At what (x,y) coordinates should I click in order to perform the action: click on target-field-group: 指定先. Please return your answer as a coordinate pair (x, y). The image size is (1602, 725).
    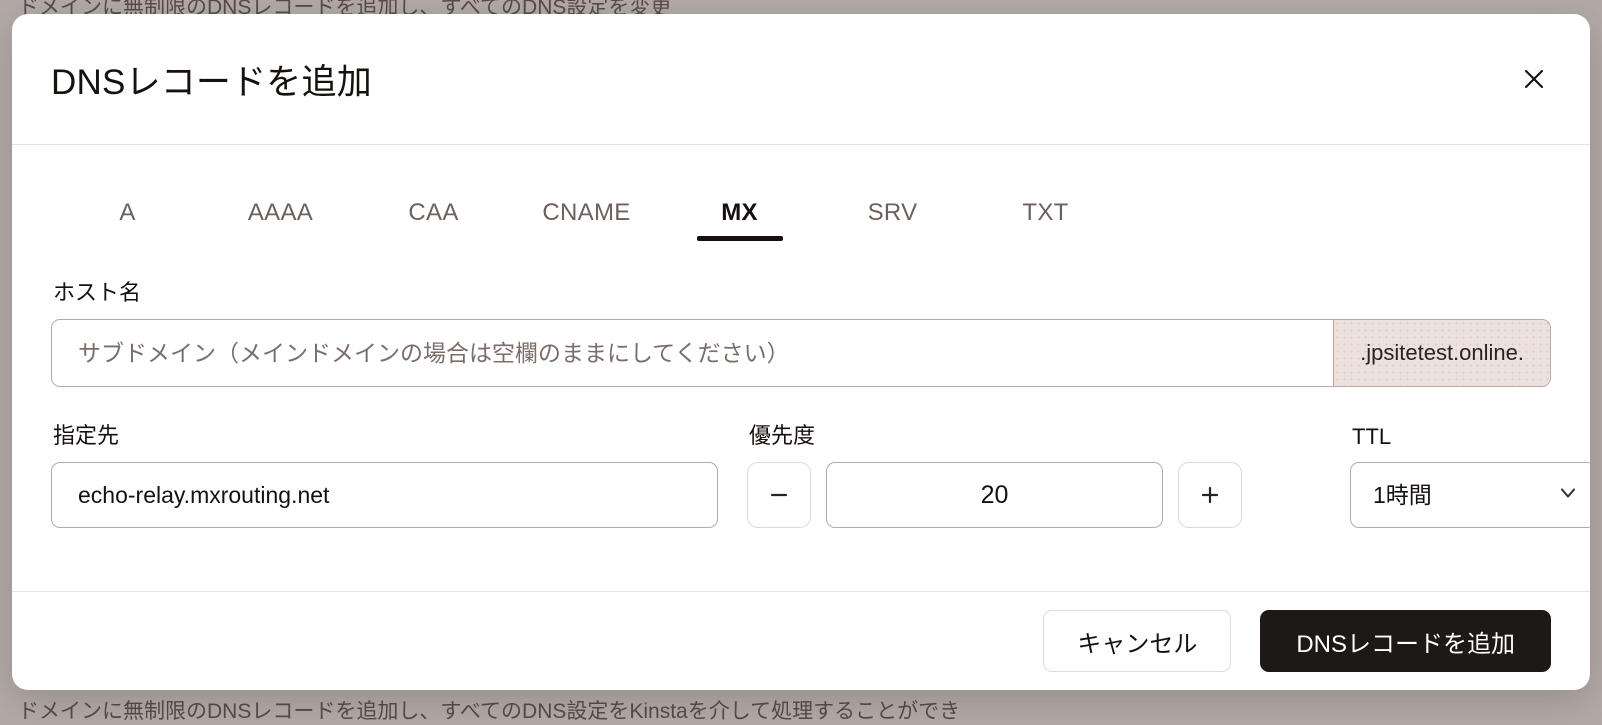
    Looking at the image, I should click on (384, 473).